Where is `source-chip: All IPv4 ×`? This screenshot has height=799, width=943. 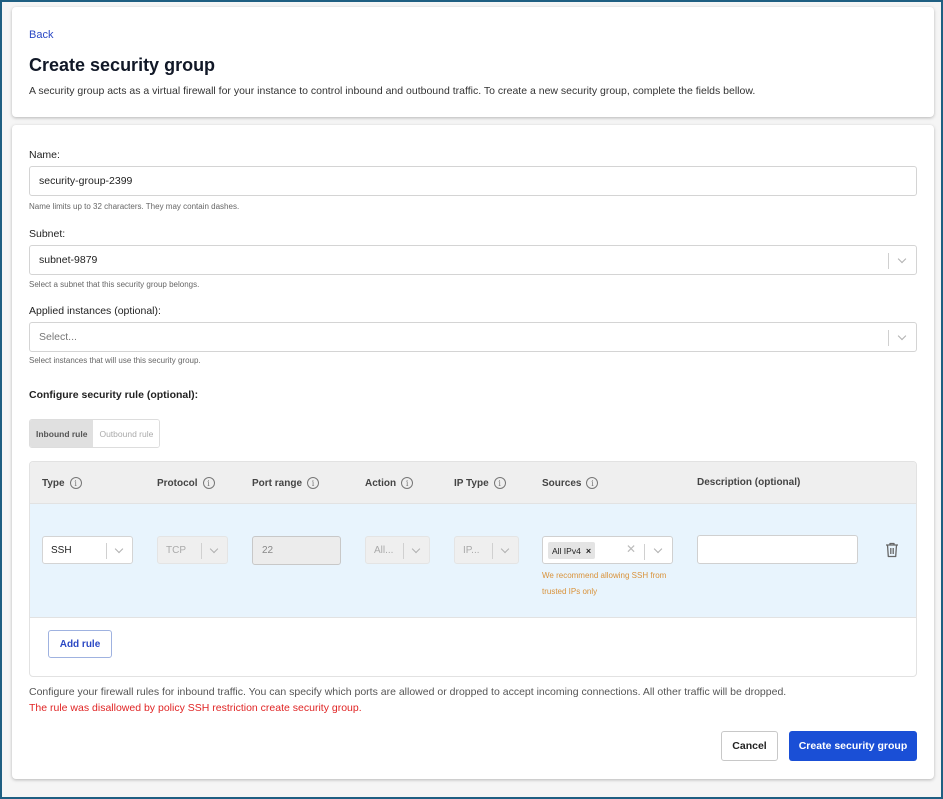 source-chip: All IPv4 × is located at coordinates (572, 550).